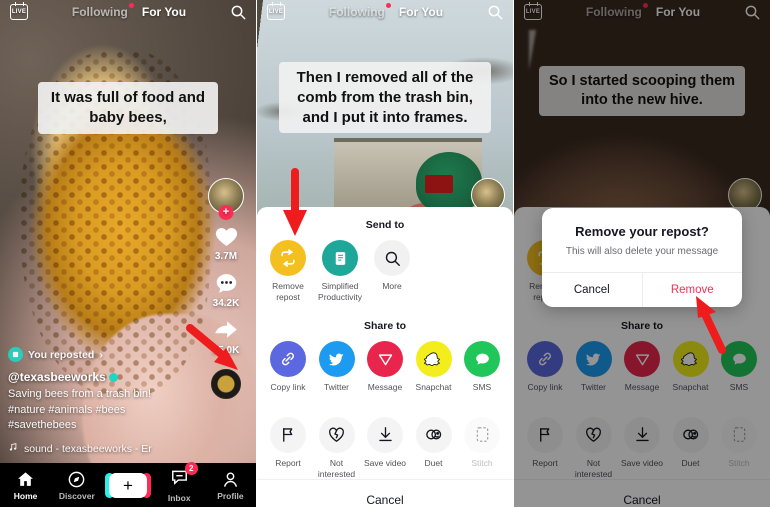 The height and width of the screenshot is (507, 772). I want to click on like-action: 3.7M, so click(226, 242).